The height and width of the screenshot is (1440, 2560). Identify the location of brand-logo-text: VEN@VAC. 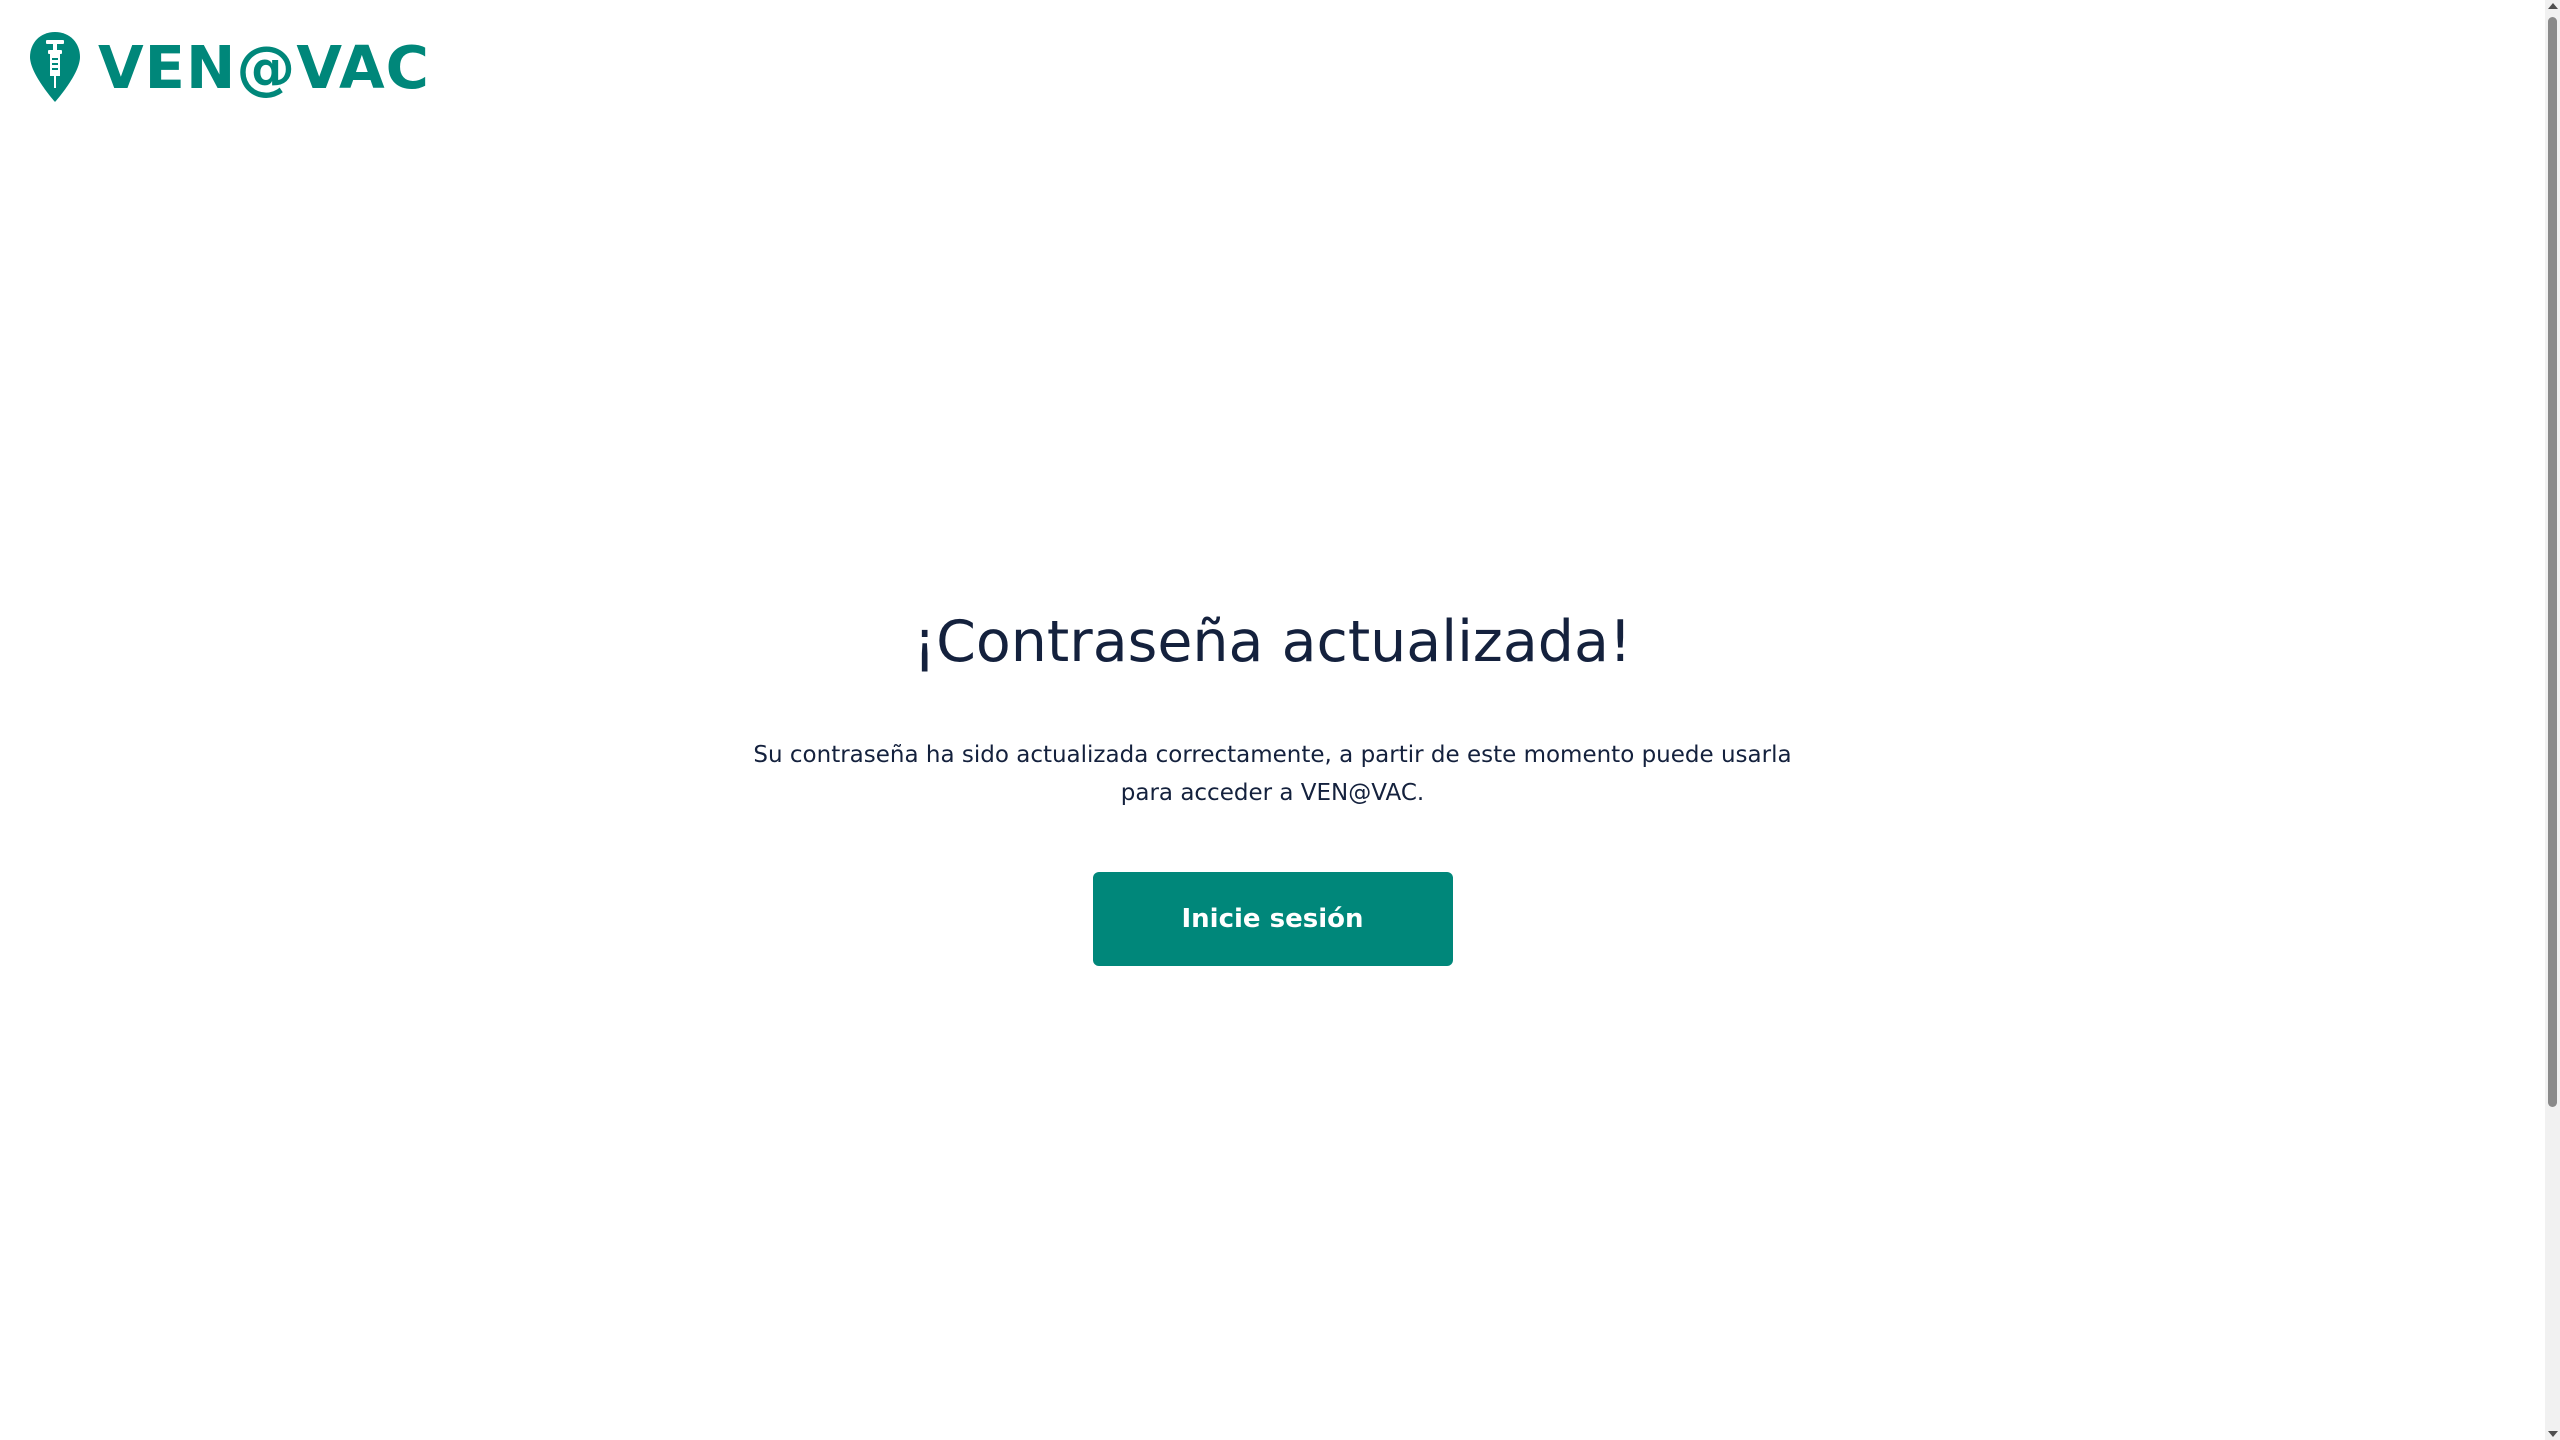
(264, 67).